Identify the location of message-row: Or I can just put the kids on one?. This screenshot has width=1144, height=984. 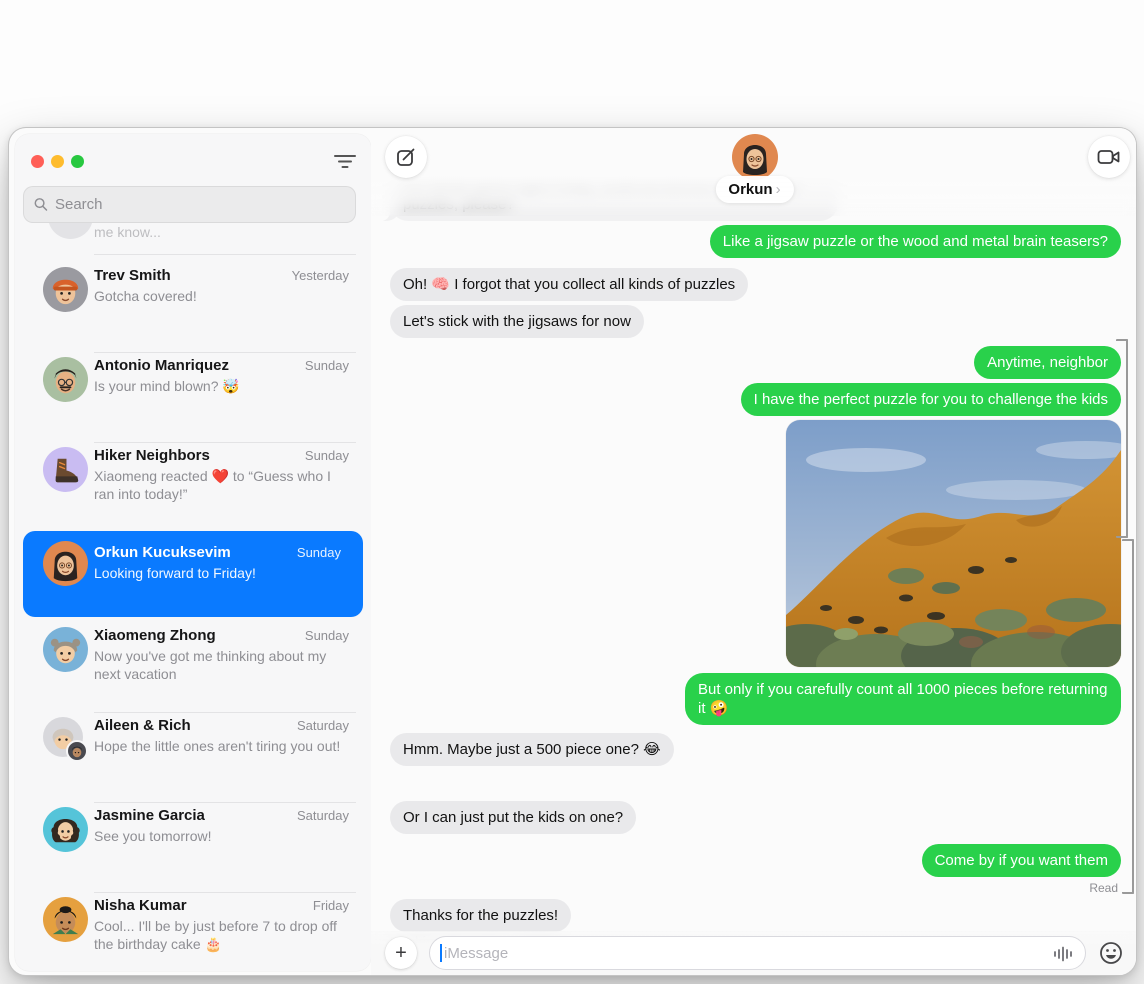
(750, 817).